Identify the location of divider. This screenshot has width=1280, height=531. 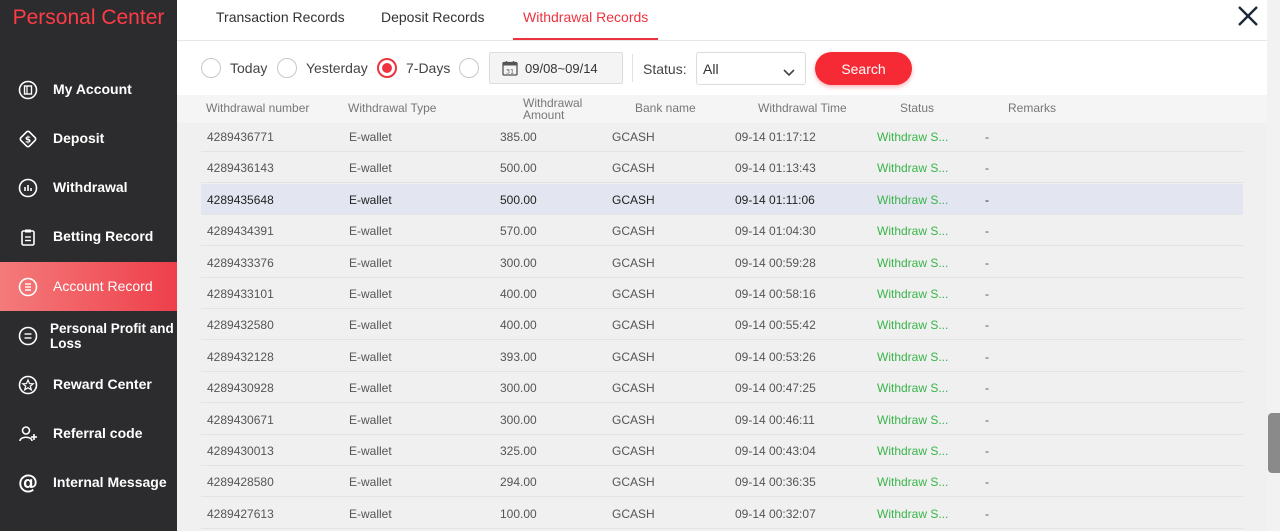
(632, 68).